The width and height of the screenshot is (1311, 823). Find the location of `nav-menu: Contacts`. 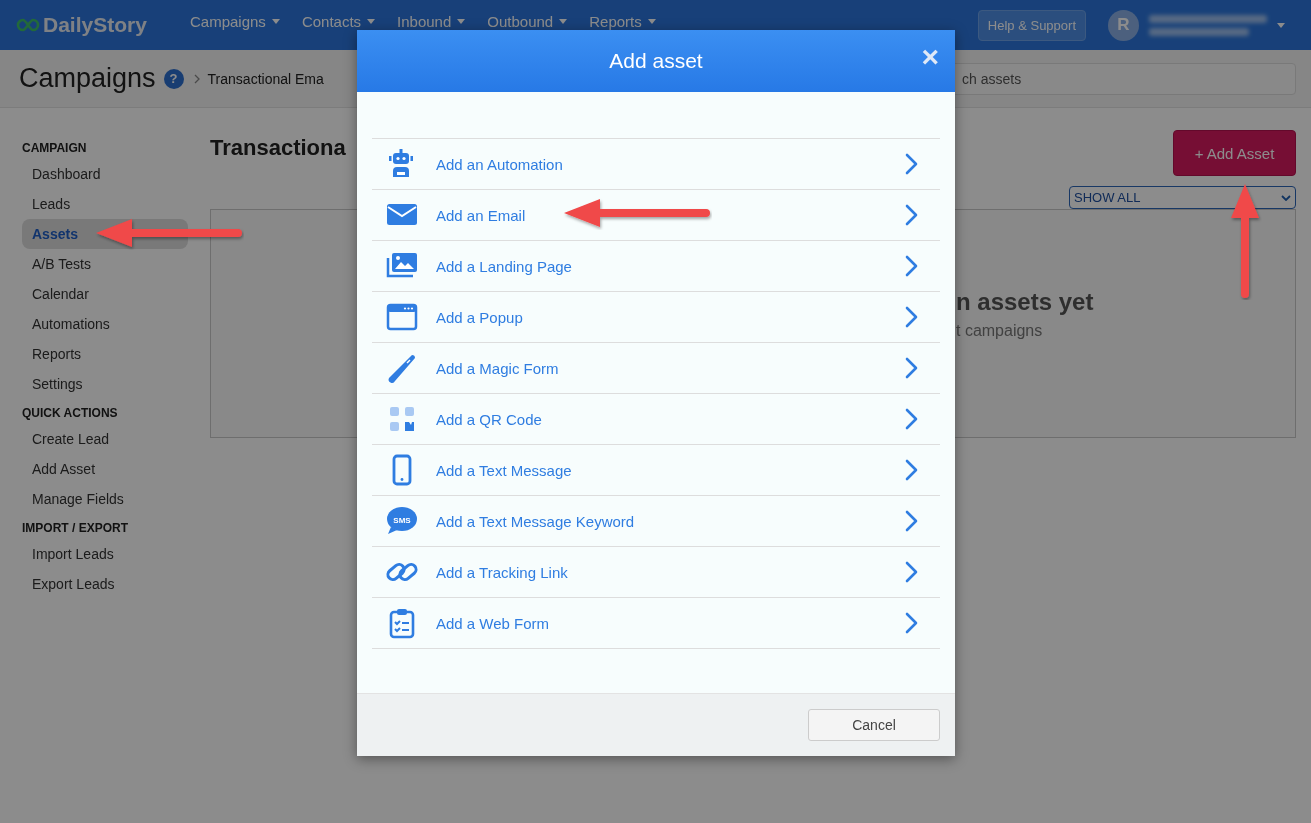

nav-menu: Contacts is located at coordinates (338, 21).